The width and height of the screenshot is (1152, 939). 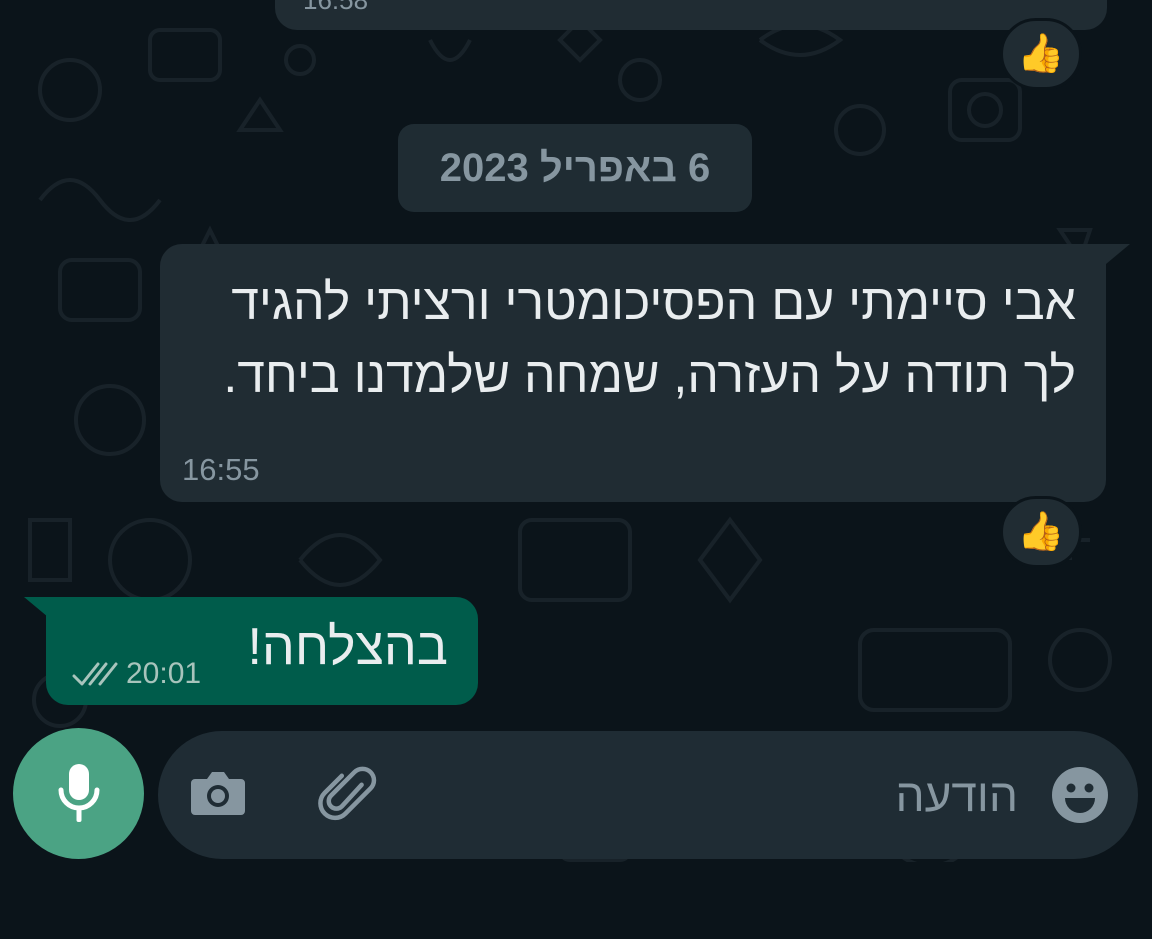 I want to click on camera-icon, so click(x=218, y=793).